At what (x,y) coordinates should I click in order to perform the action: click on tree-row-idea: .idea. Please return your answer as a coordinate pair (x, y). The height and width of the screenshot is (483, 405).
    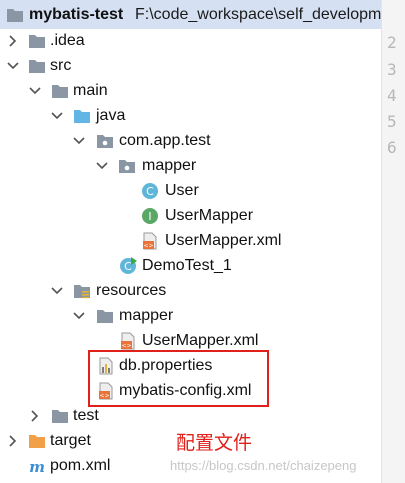
    Looking at the image, I should click on (190, 41).